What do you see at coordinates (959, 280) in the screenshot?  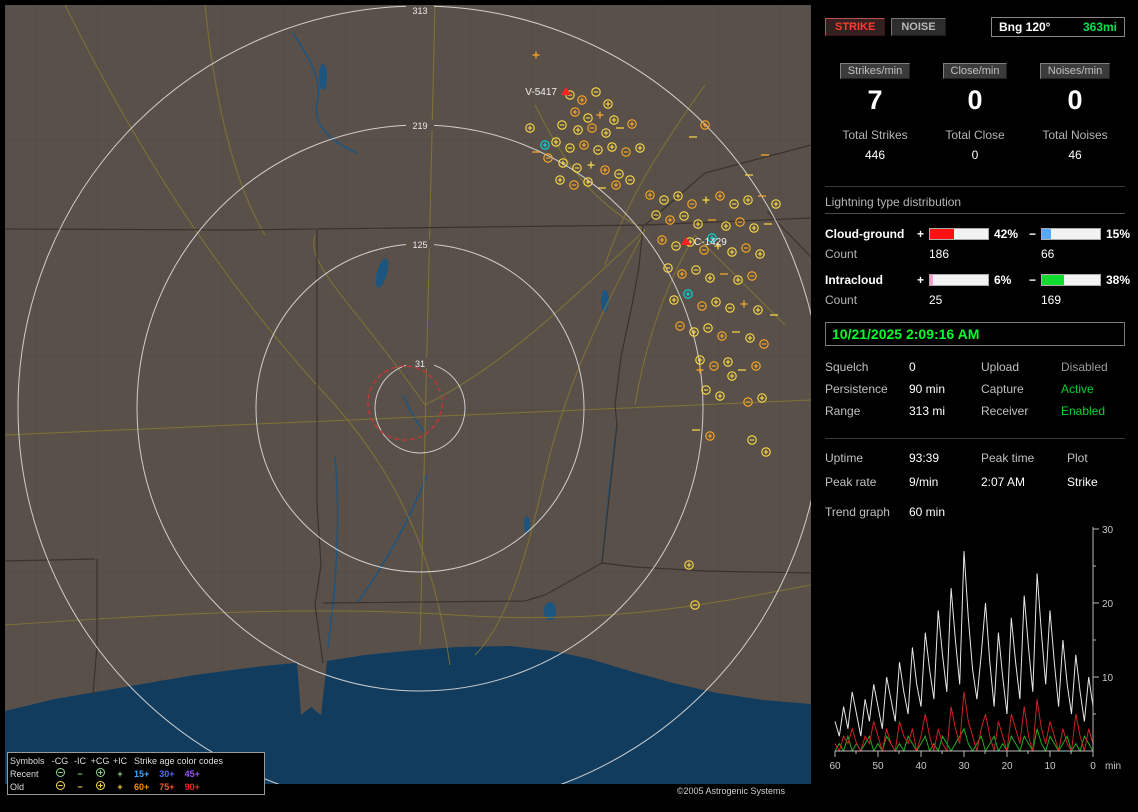 I see `ic-positive-bar` at bounding box center [959, 280].